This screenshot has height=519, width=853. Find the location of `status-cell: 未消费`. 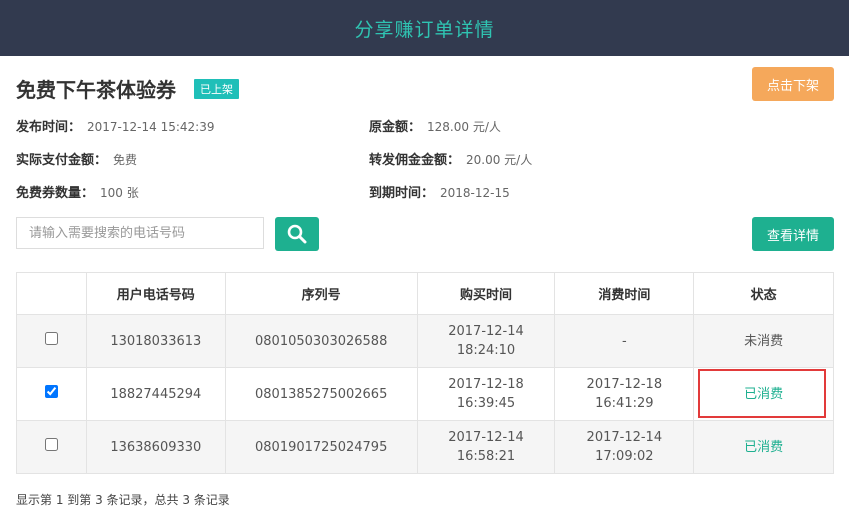

status-cell: 未消费 is located at coordinates (763, 341).